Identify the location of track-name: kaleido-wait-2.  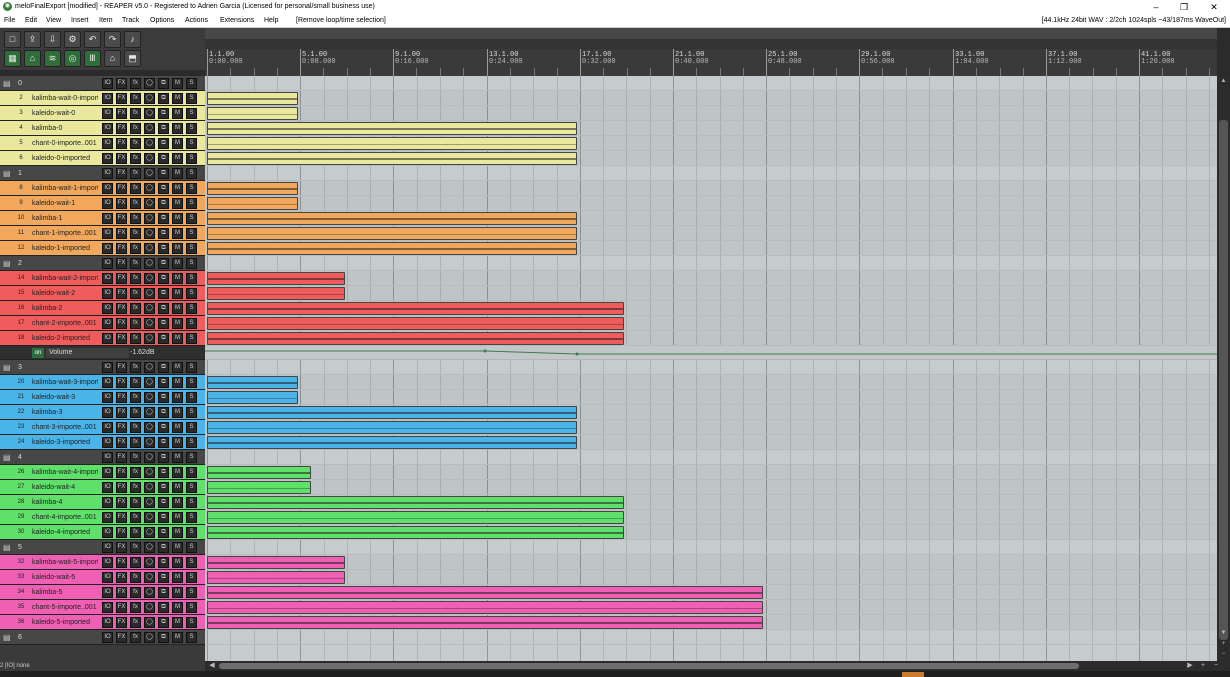
(64, 293).